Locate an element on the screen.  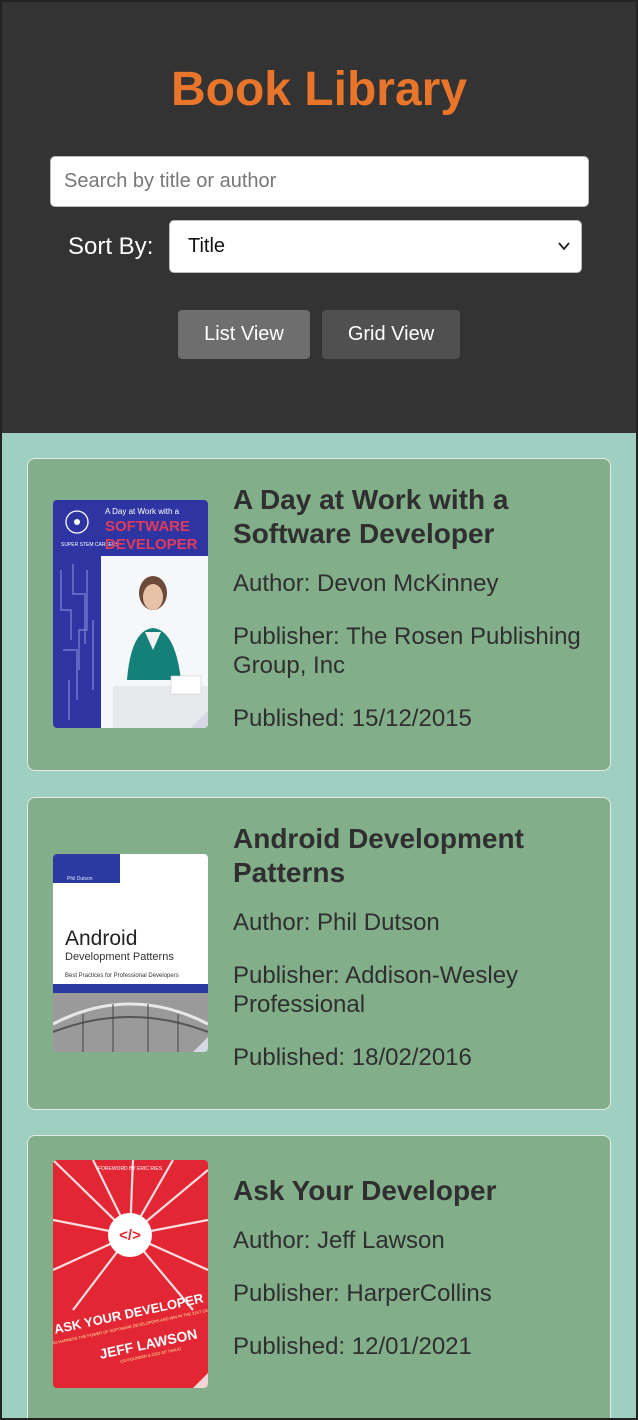
svg-text: SOFTWARE is located at coordinates (147, 526).